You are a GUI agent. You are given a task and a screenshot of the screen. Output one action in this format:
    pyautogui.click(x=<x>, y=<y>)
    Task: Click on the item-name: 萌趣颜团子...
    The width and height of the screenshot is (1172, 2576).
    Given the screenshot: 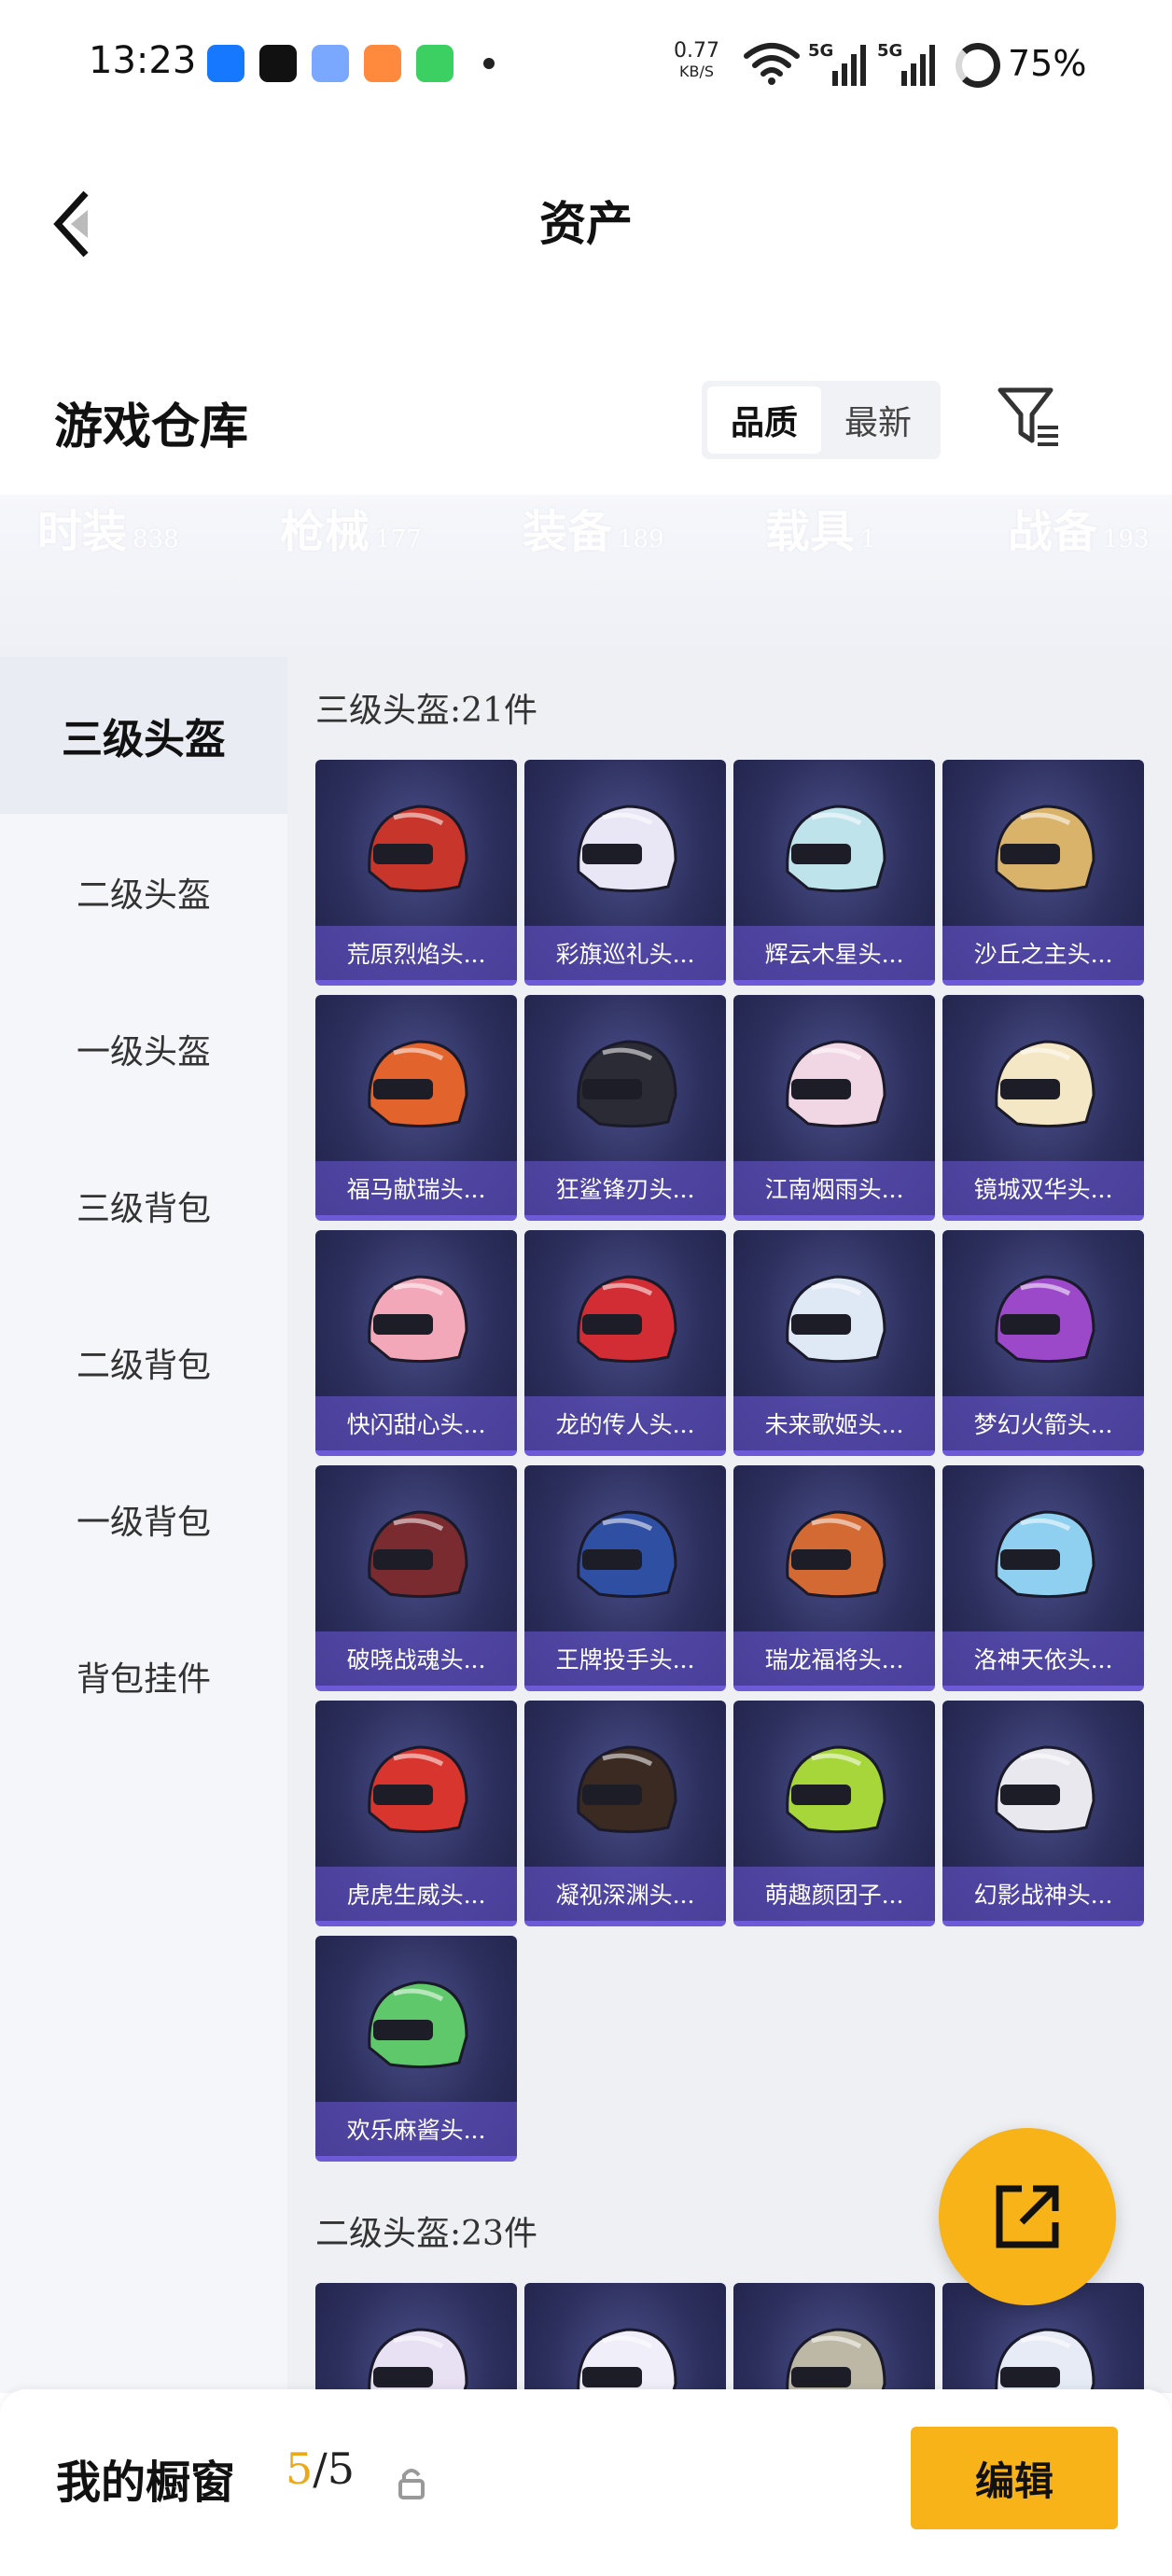 What is the action you would take?
    pyautogui.click(x=834, y=1894)
    